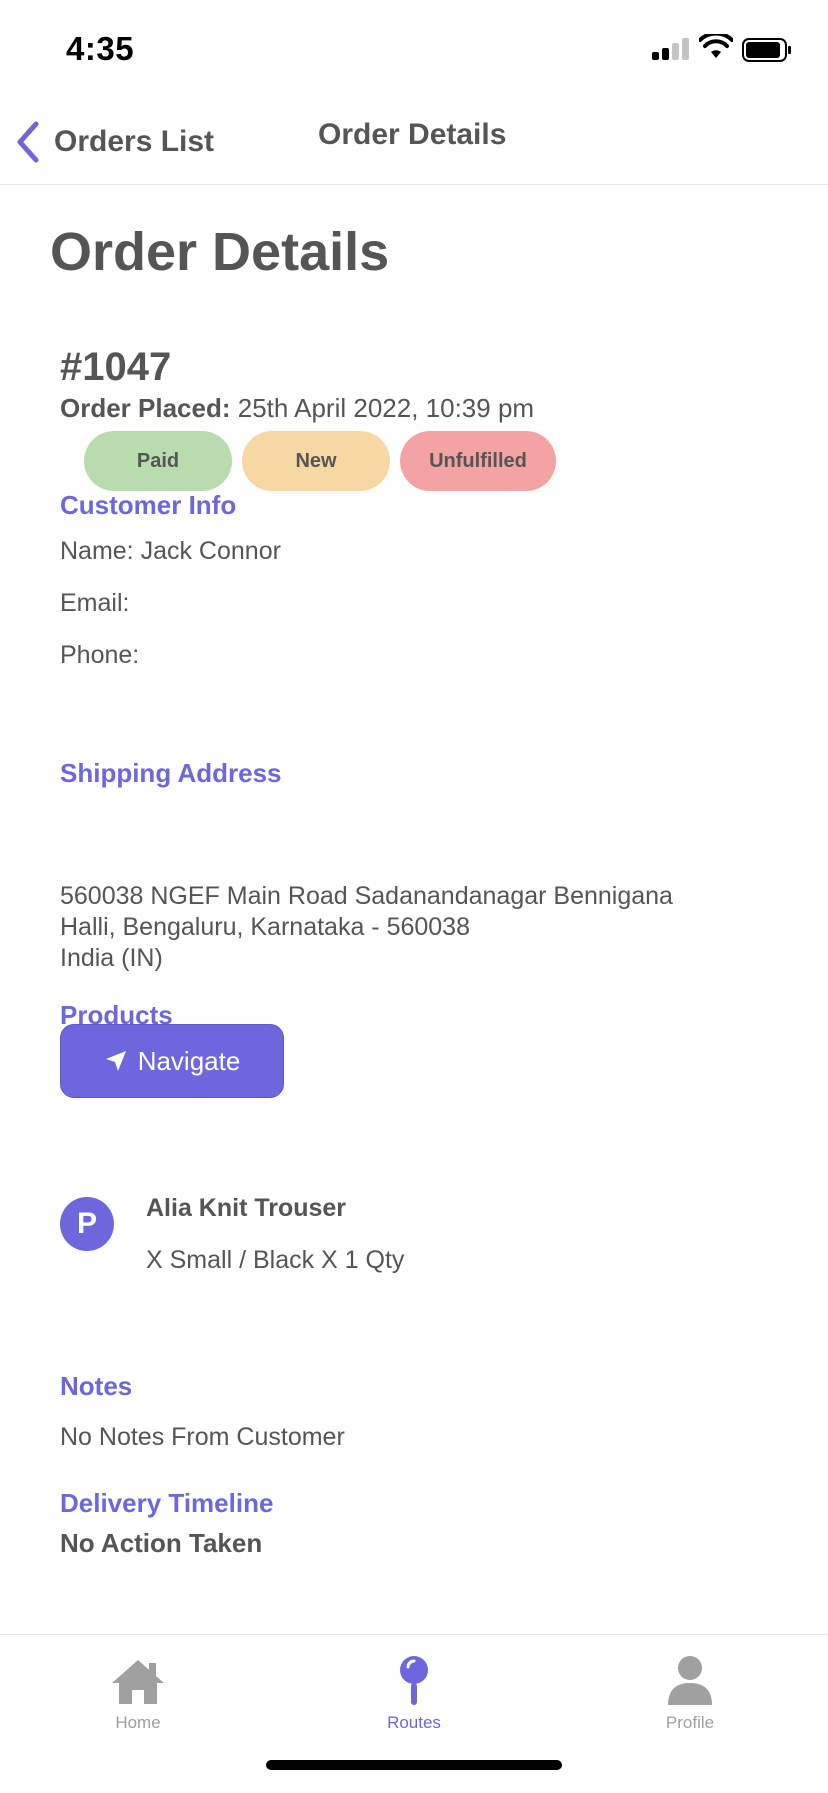  Describe the element at coordinates (412, 134) in the screenshot. I see `nav-title: Order Details` at that location.